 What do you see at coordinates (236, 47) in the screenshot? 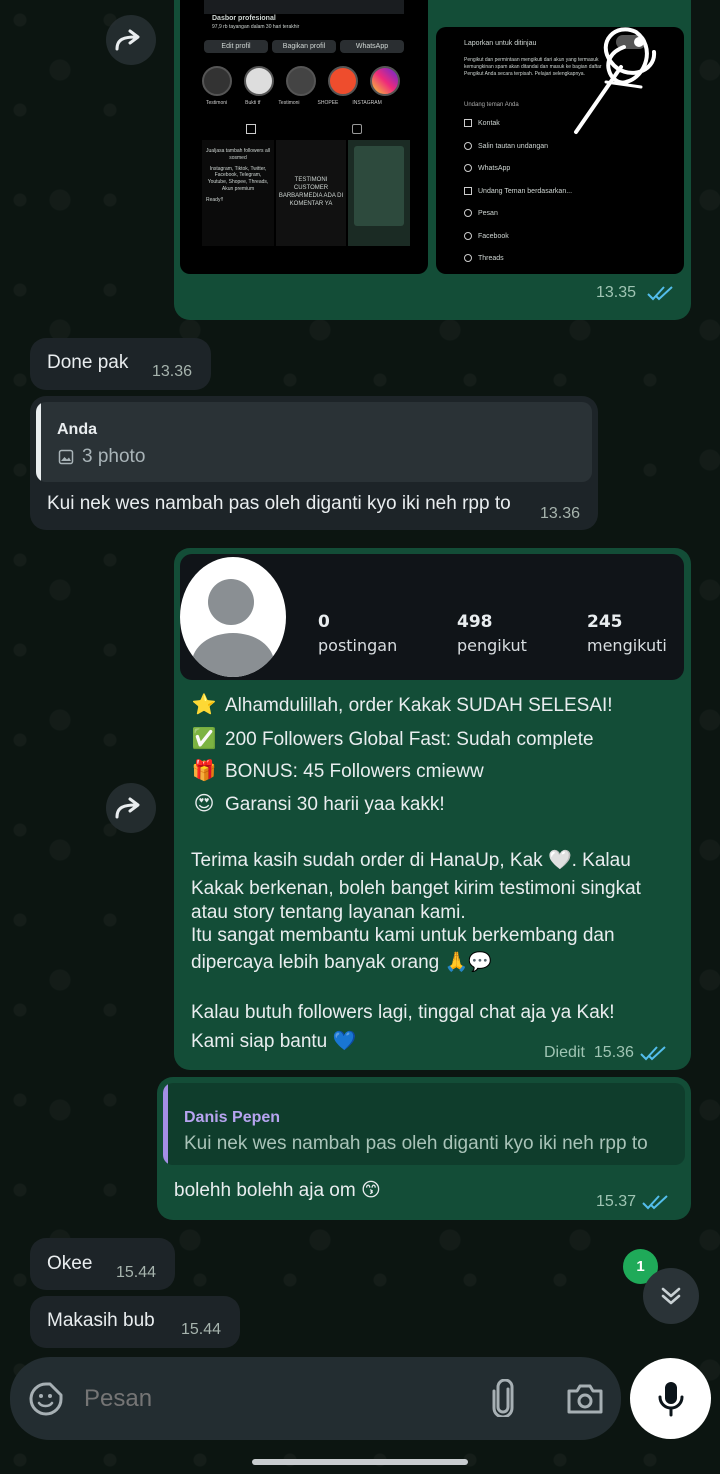
I see `edit-profile-button: Edit profil` at bounding box center [236, 47].